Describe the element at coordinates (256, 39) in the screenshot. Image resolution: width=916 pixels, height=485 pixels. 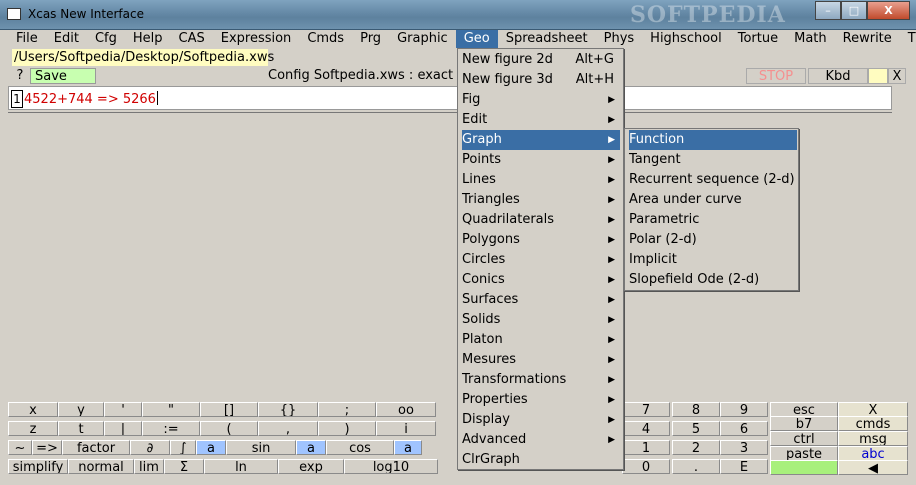
I see `menu-expression: Expression` at that location.